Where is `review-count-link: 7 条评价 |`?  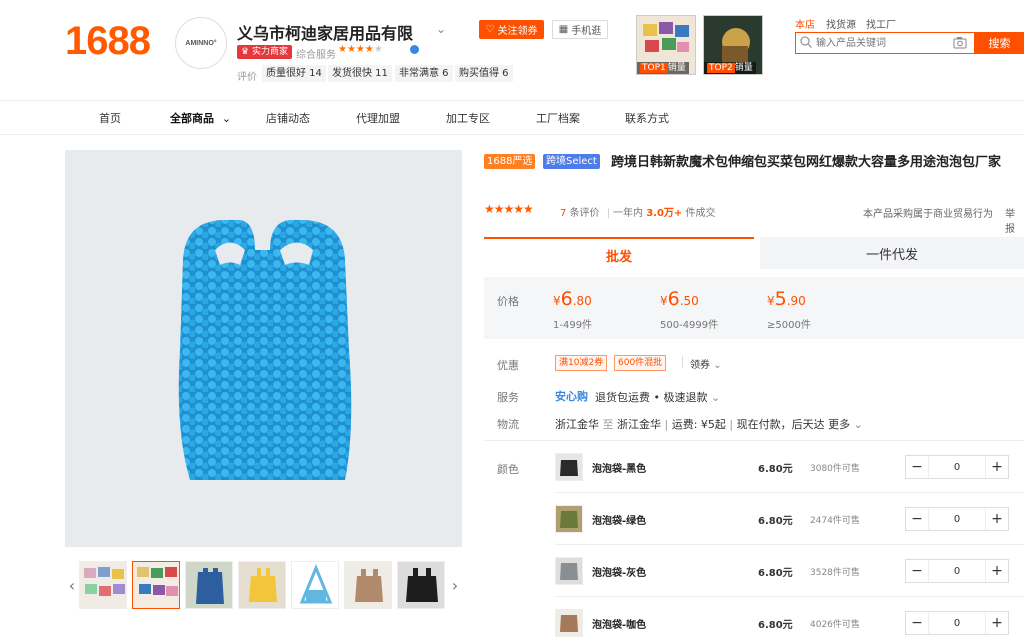
review-count-link: 7 条评价 | is located at coordinates (585, 211).